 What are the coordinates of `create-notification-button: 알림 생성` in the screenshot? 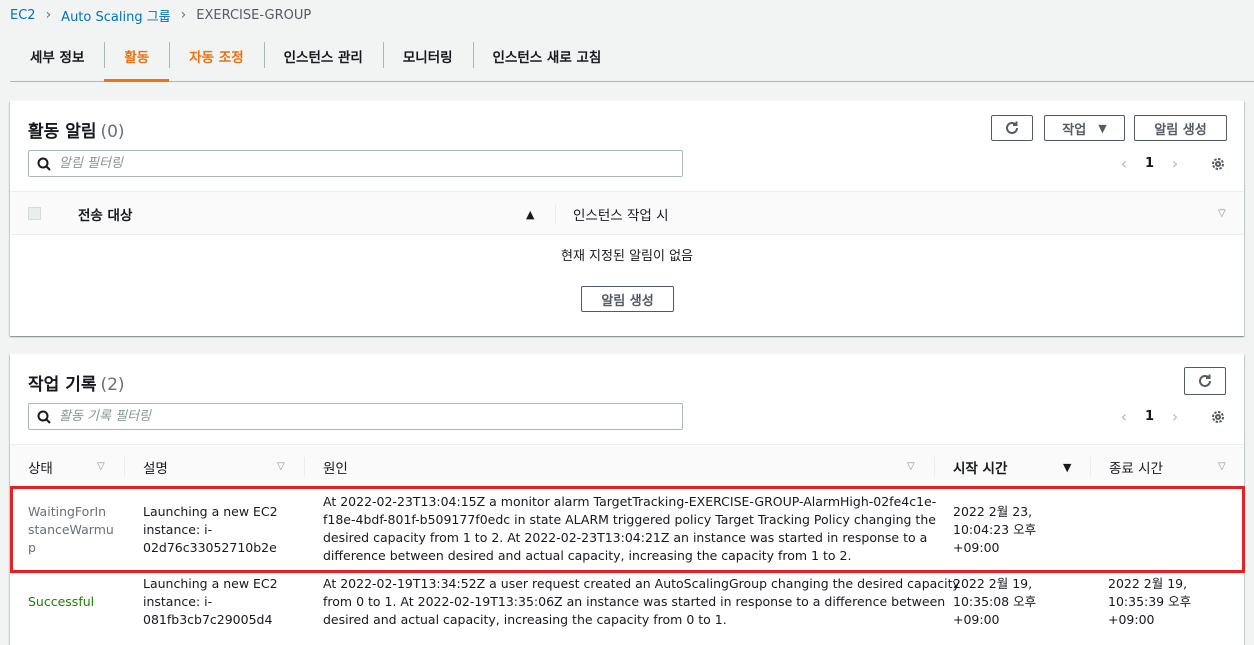 It's located at (1180, 128).